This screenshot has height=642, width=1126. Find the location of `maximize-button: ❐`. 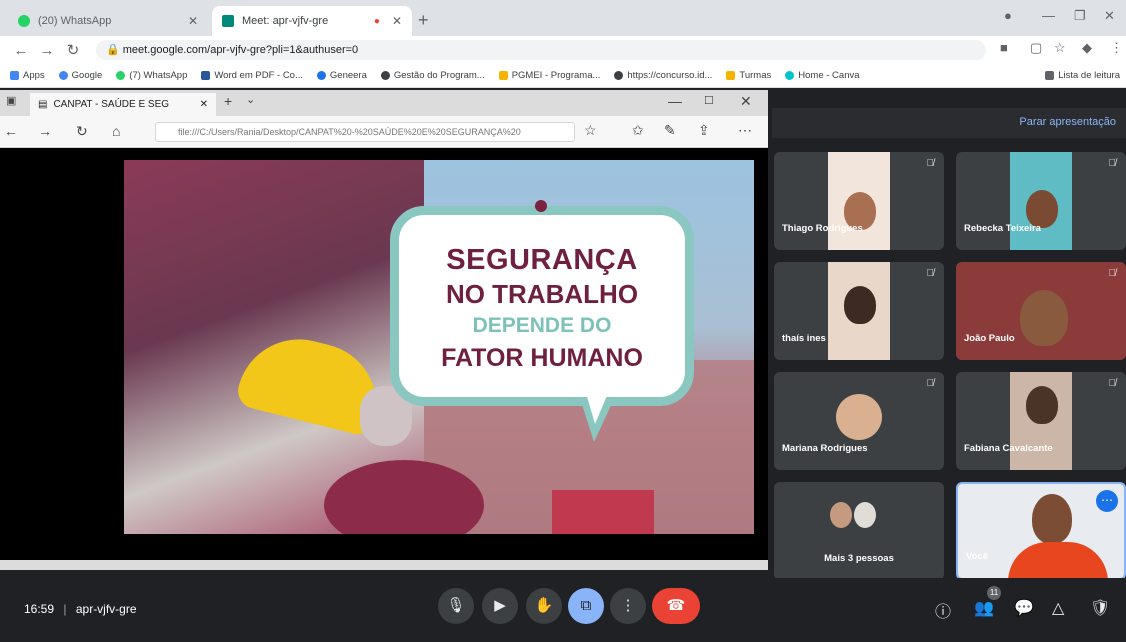

maximize-button: ❐ is located at coordinates (1080, 16).